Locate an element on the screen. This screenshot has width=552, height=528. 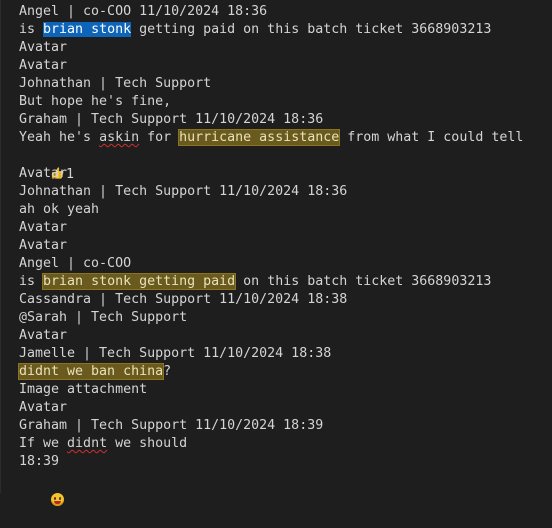
message-header: Graham | Tech Support 11/10/2024 18:39 is located at coordinates (171, 425).